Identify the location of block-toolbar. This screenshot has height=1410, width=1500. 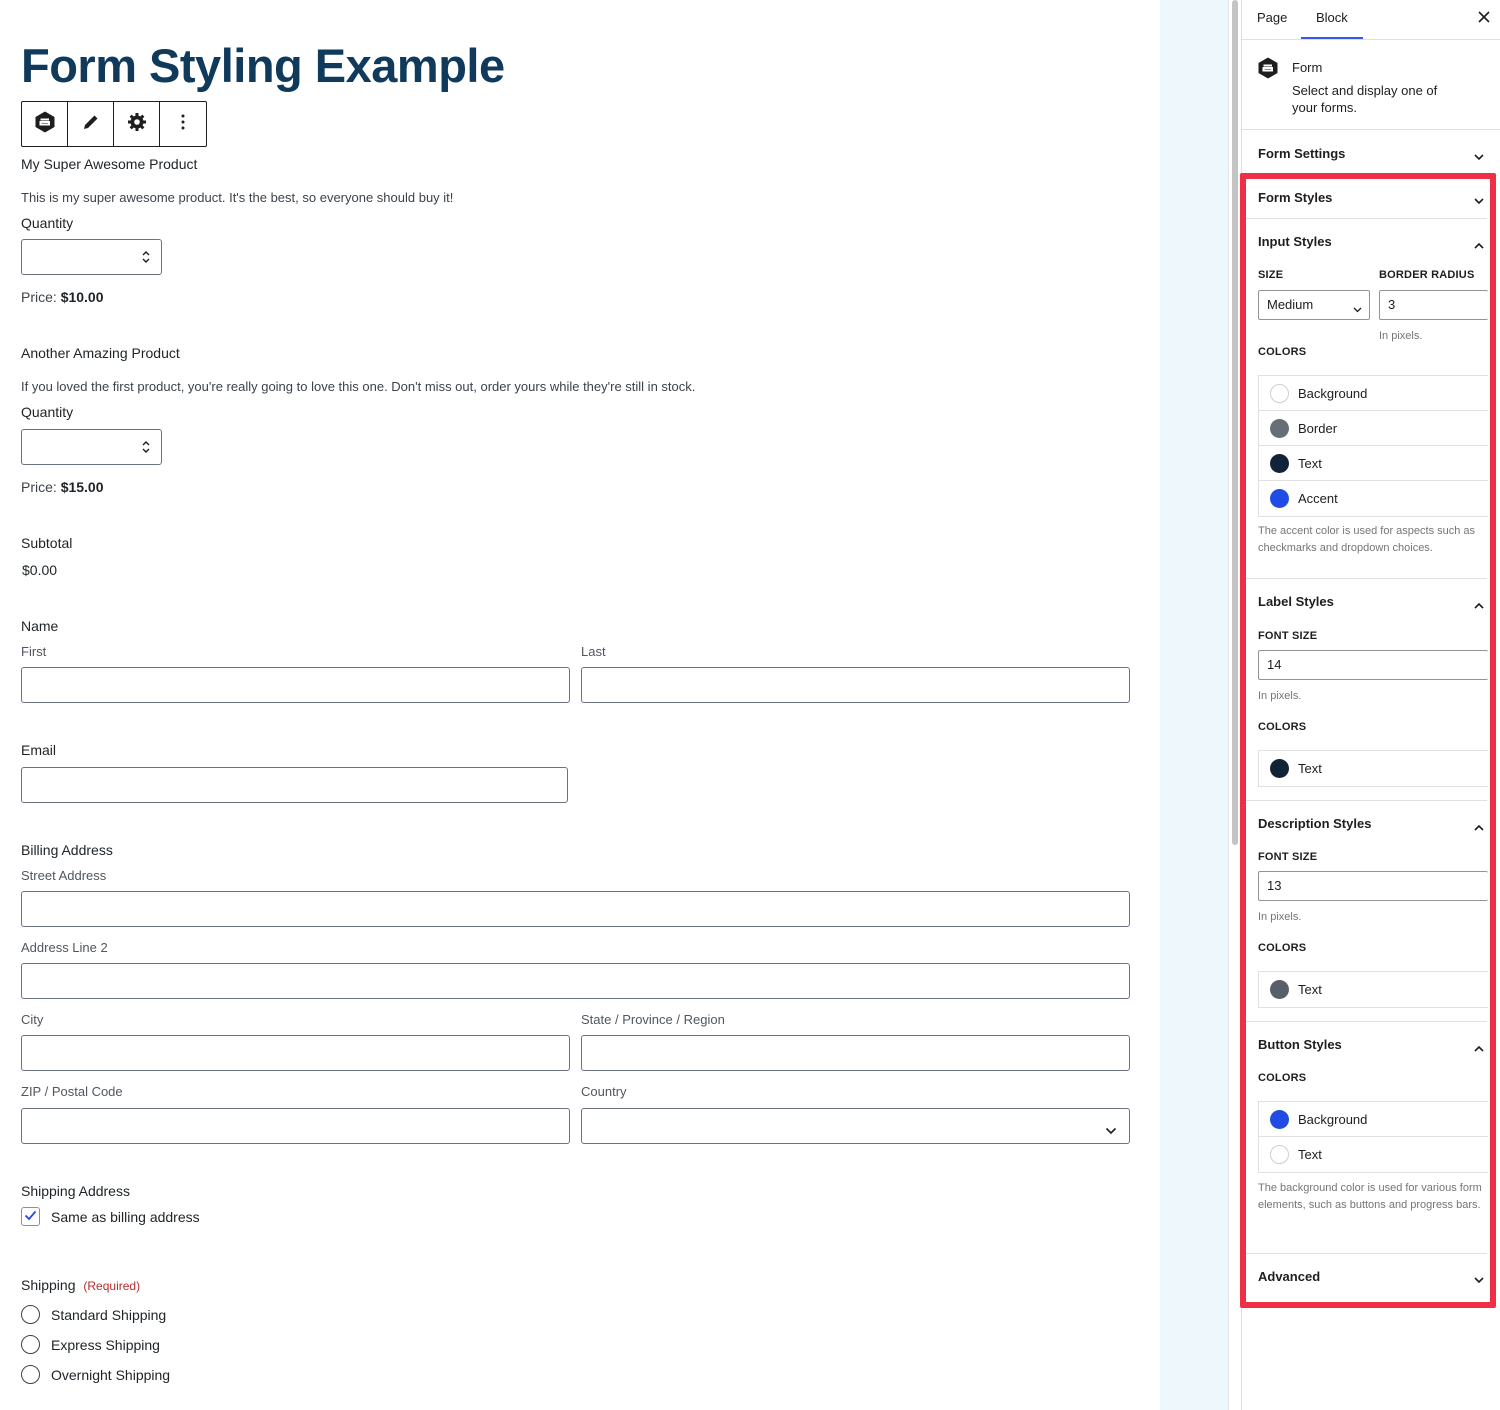
(114, 124).